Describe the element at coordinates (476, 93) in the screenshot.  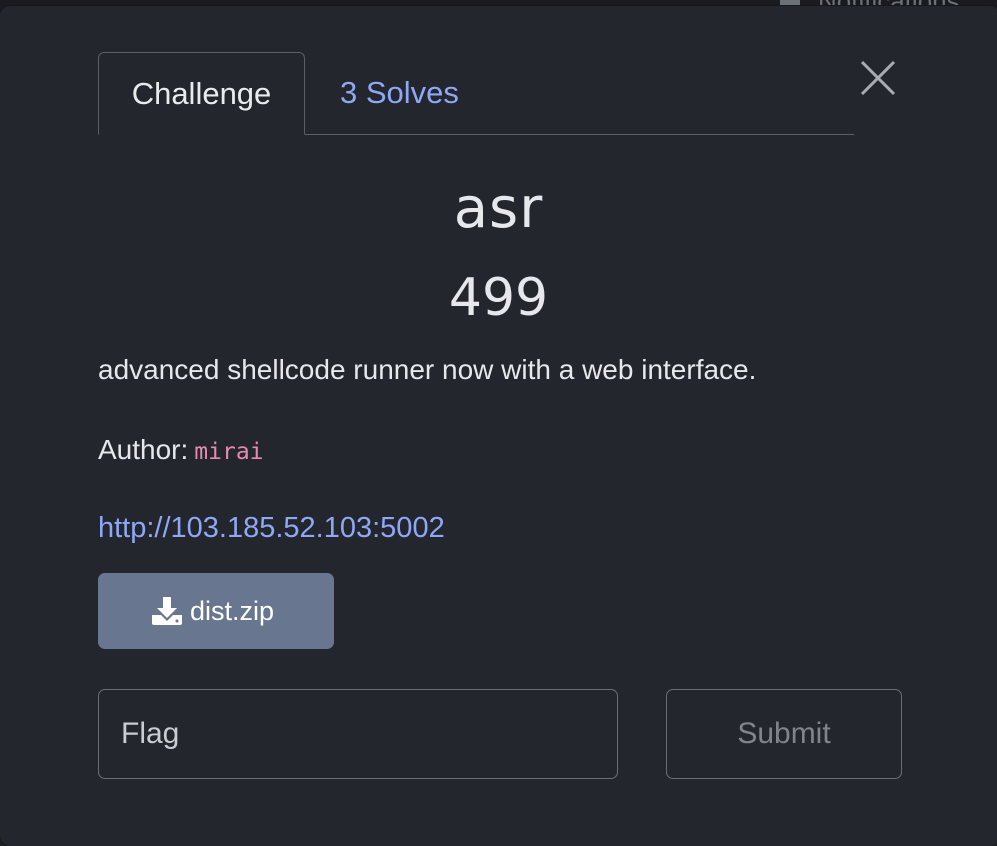
I see `challenge-tabs: Challenge 3 Solves` at that location.